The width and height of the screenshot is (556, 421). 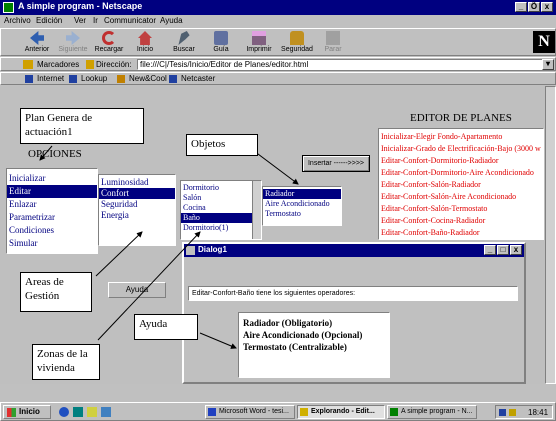 I want to click on list-item: Parametrizar, so click(x=52, y=217).